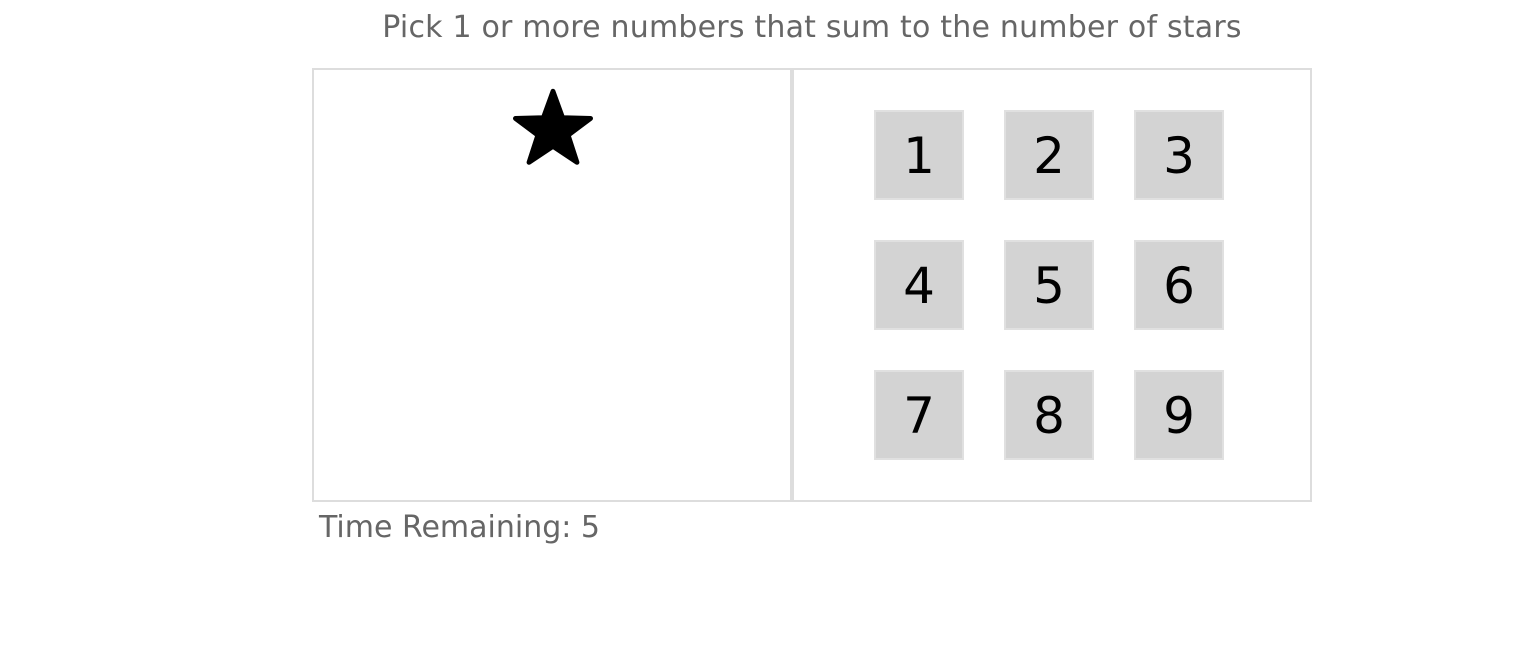 The image size is (1532, 654). I want to click on number-button-2: 2, so click(1049, 155).